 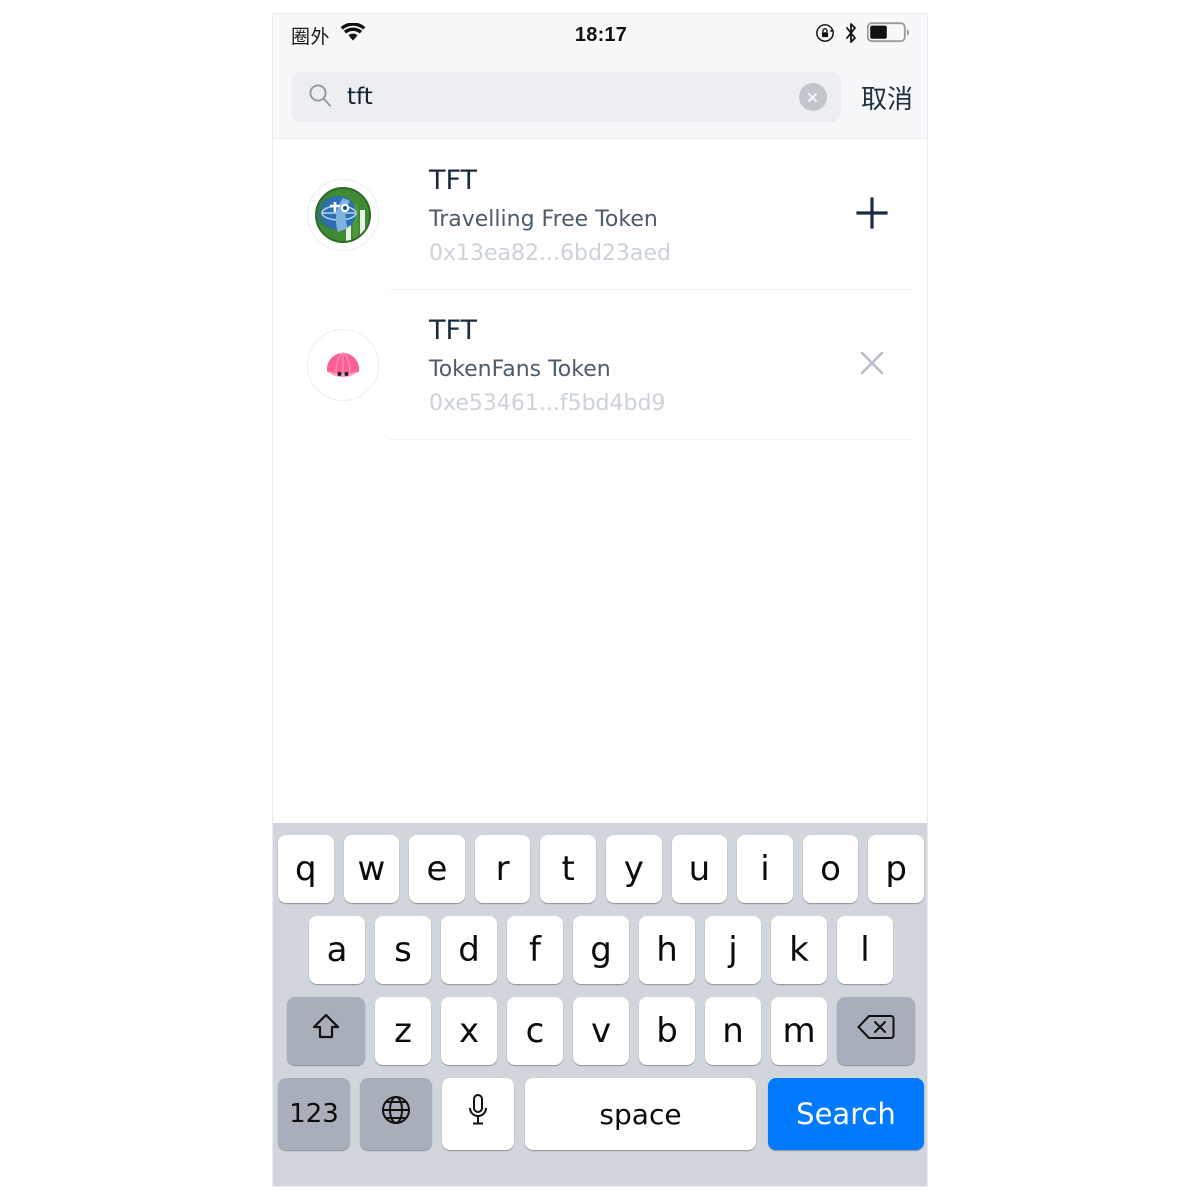 I want to click on rotation-lock-icon, so click(x=825, y=35).